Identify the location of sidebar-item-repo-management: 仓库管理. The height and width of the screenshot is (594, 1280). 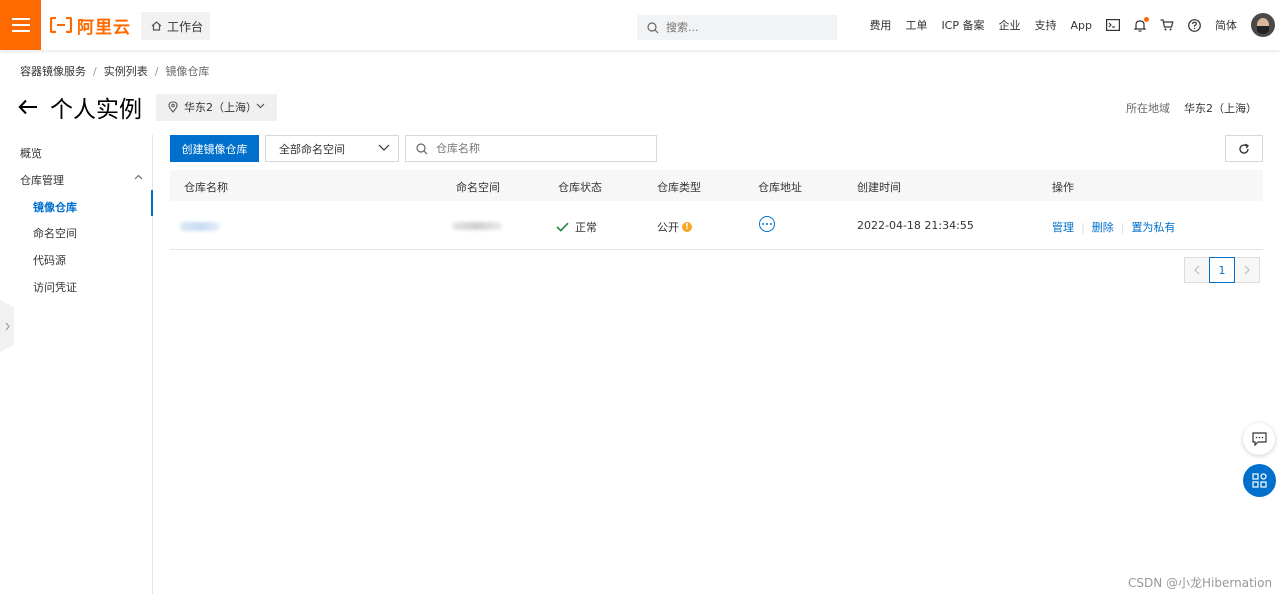
(42, 180).